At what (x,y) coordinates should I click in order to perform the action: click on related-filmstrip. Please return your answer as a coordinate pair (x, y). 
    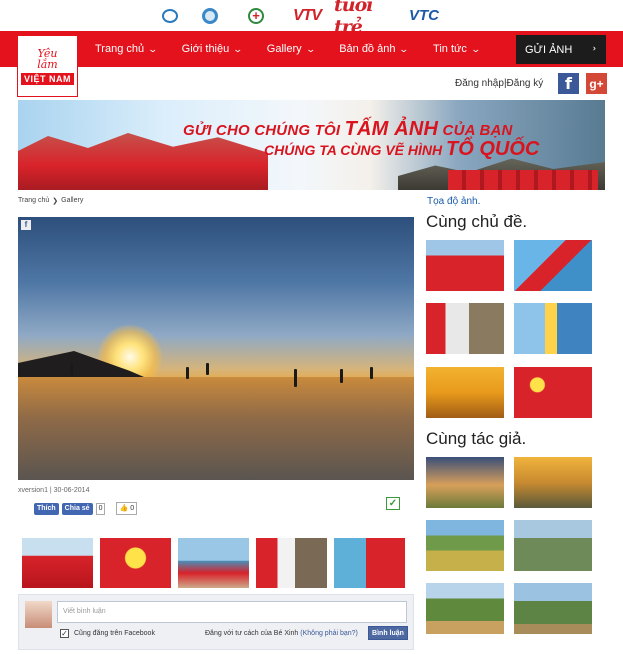
    Looking at the image, I should click on (213, 563).